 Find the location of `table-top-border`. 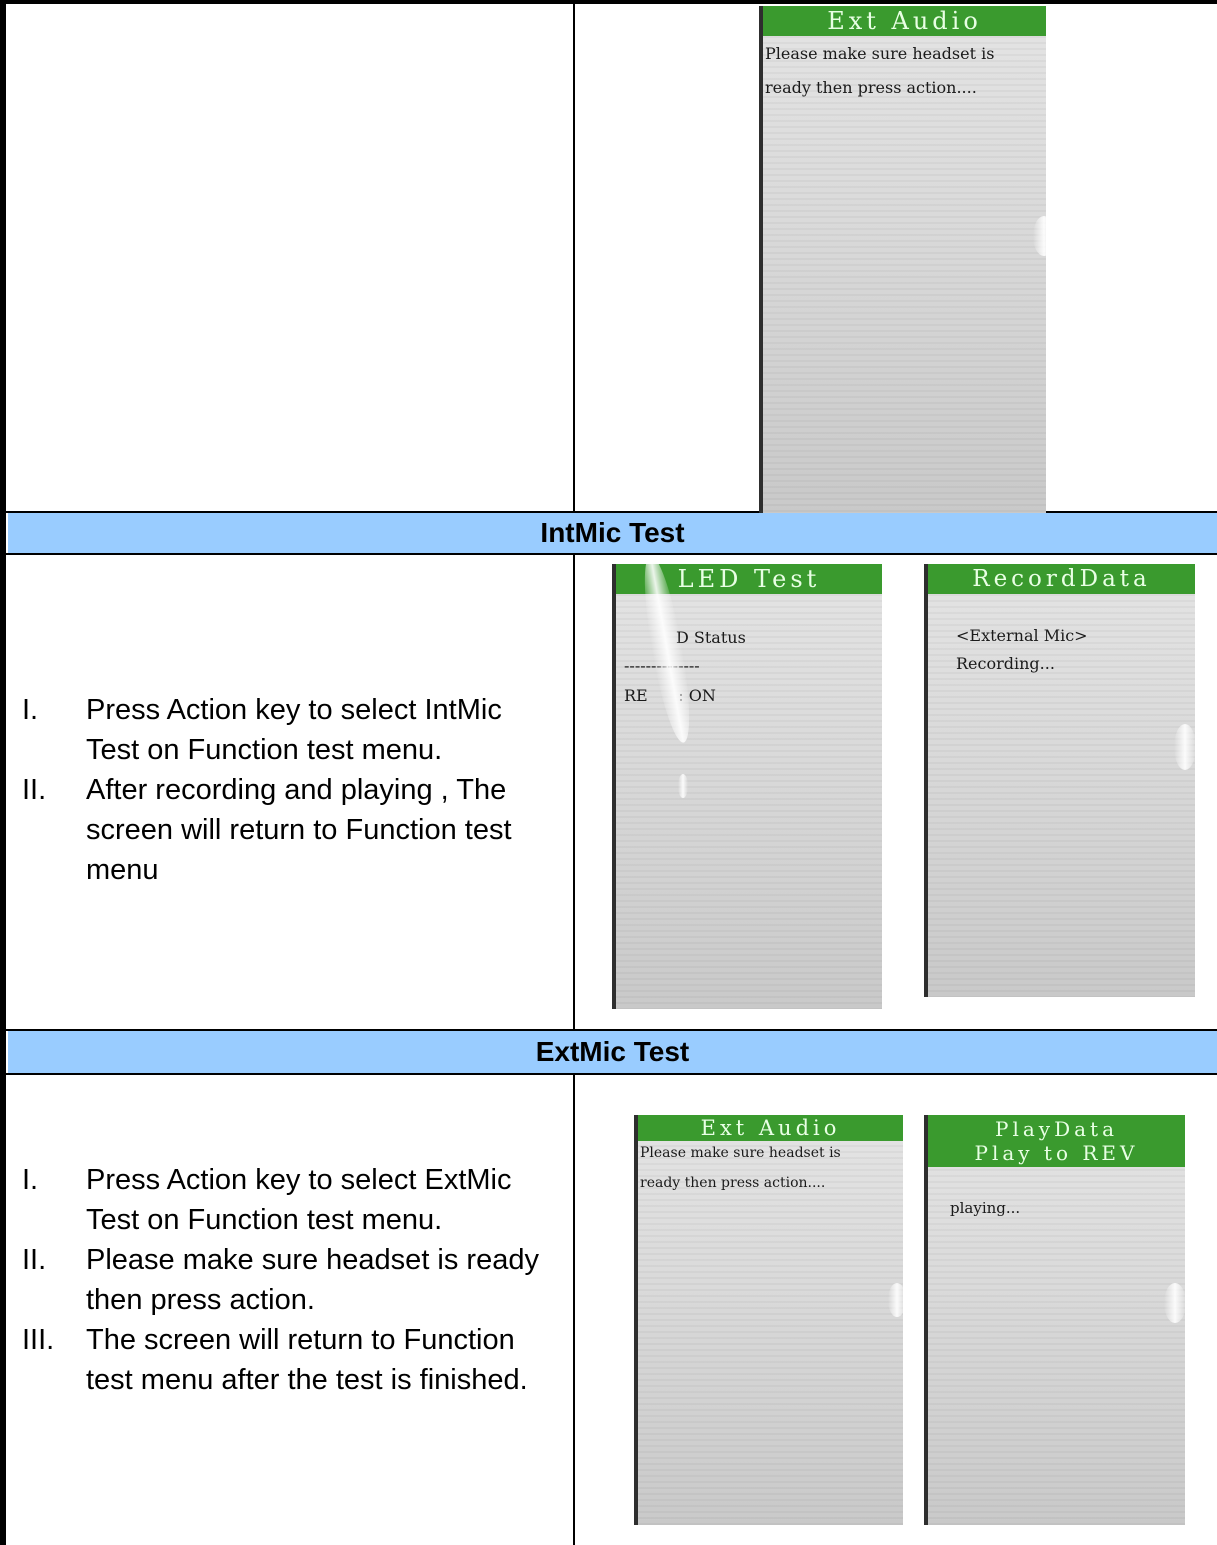

table-top-border is located at coordinates (608, 2).